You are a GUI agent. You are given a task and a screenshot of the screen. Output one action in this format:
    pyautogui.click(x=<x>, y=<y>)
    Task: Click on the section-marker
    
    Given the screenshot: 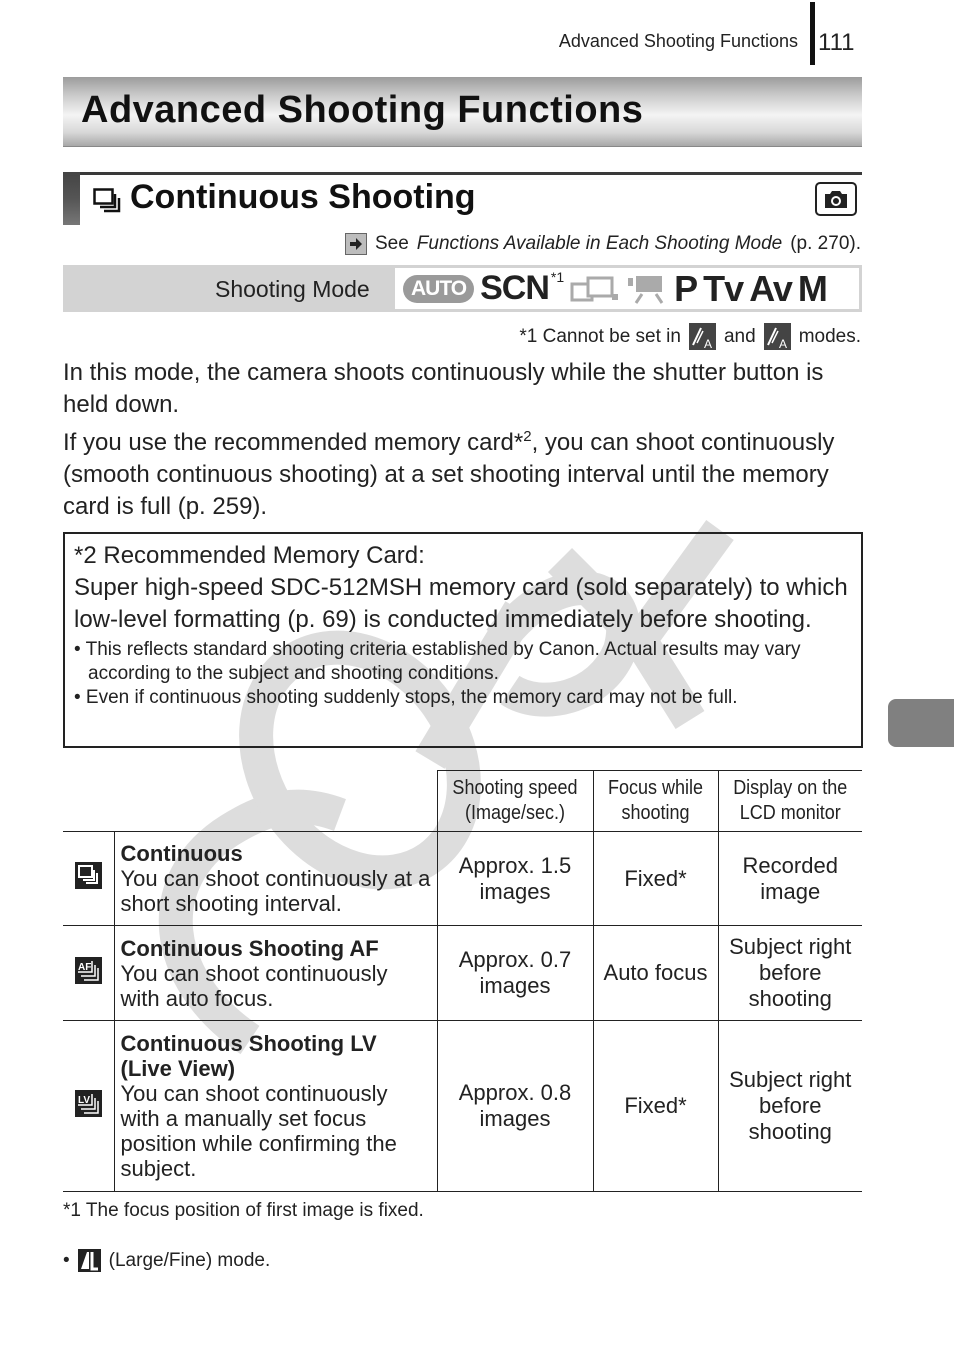 What is the action you would take?
    pyautogui.click(x=71, y=198)
    